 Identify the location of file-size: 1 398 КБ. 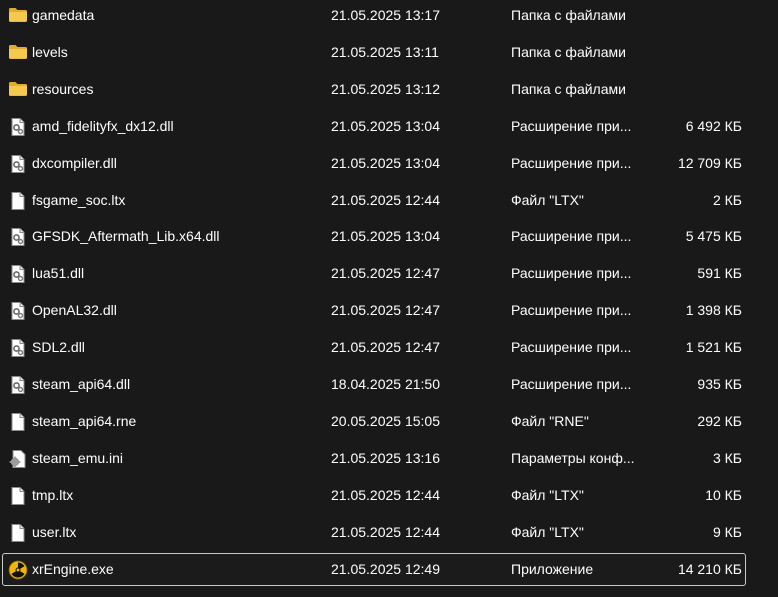
(713, 310).